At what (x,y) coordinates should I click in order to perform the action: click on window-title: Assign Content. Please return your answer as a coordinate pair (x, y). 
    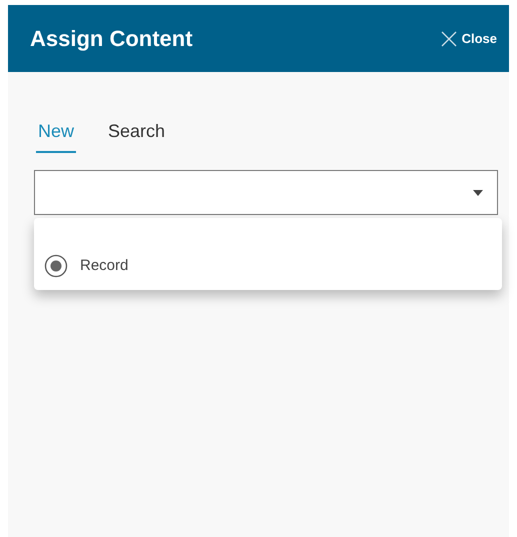
    Looking at the image, I should click on (111, 39).